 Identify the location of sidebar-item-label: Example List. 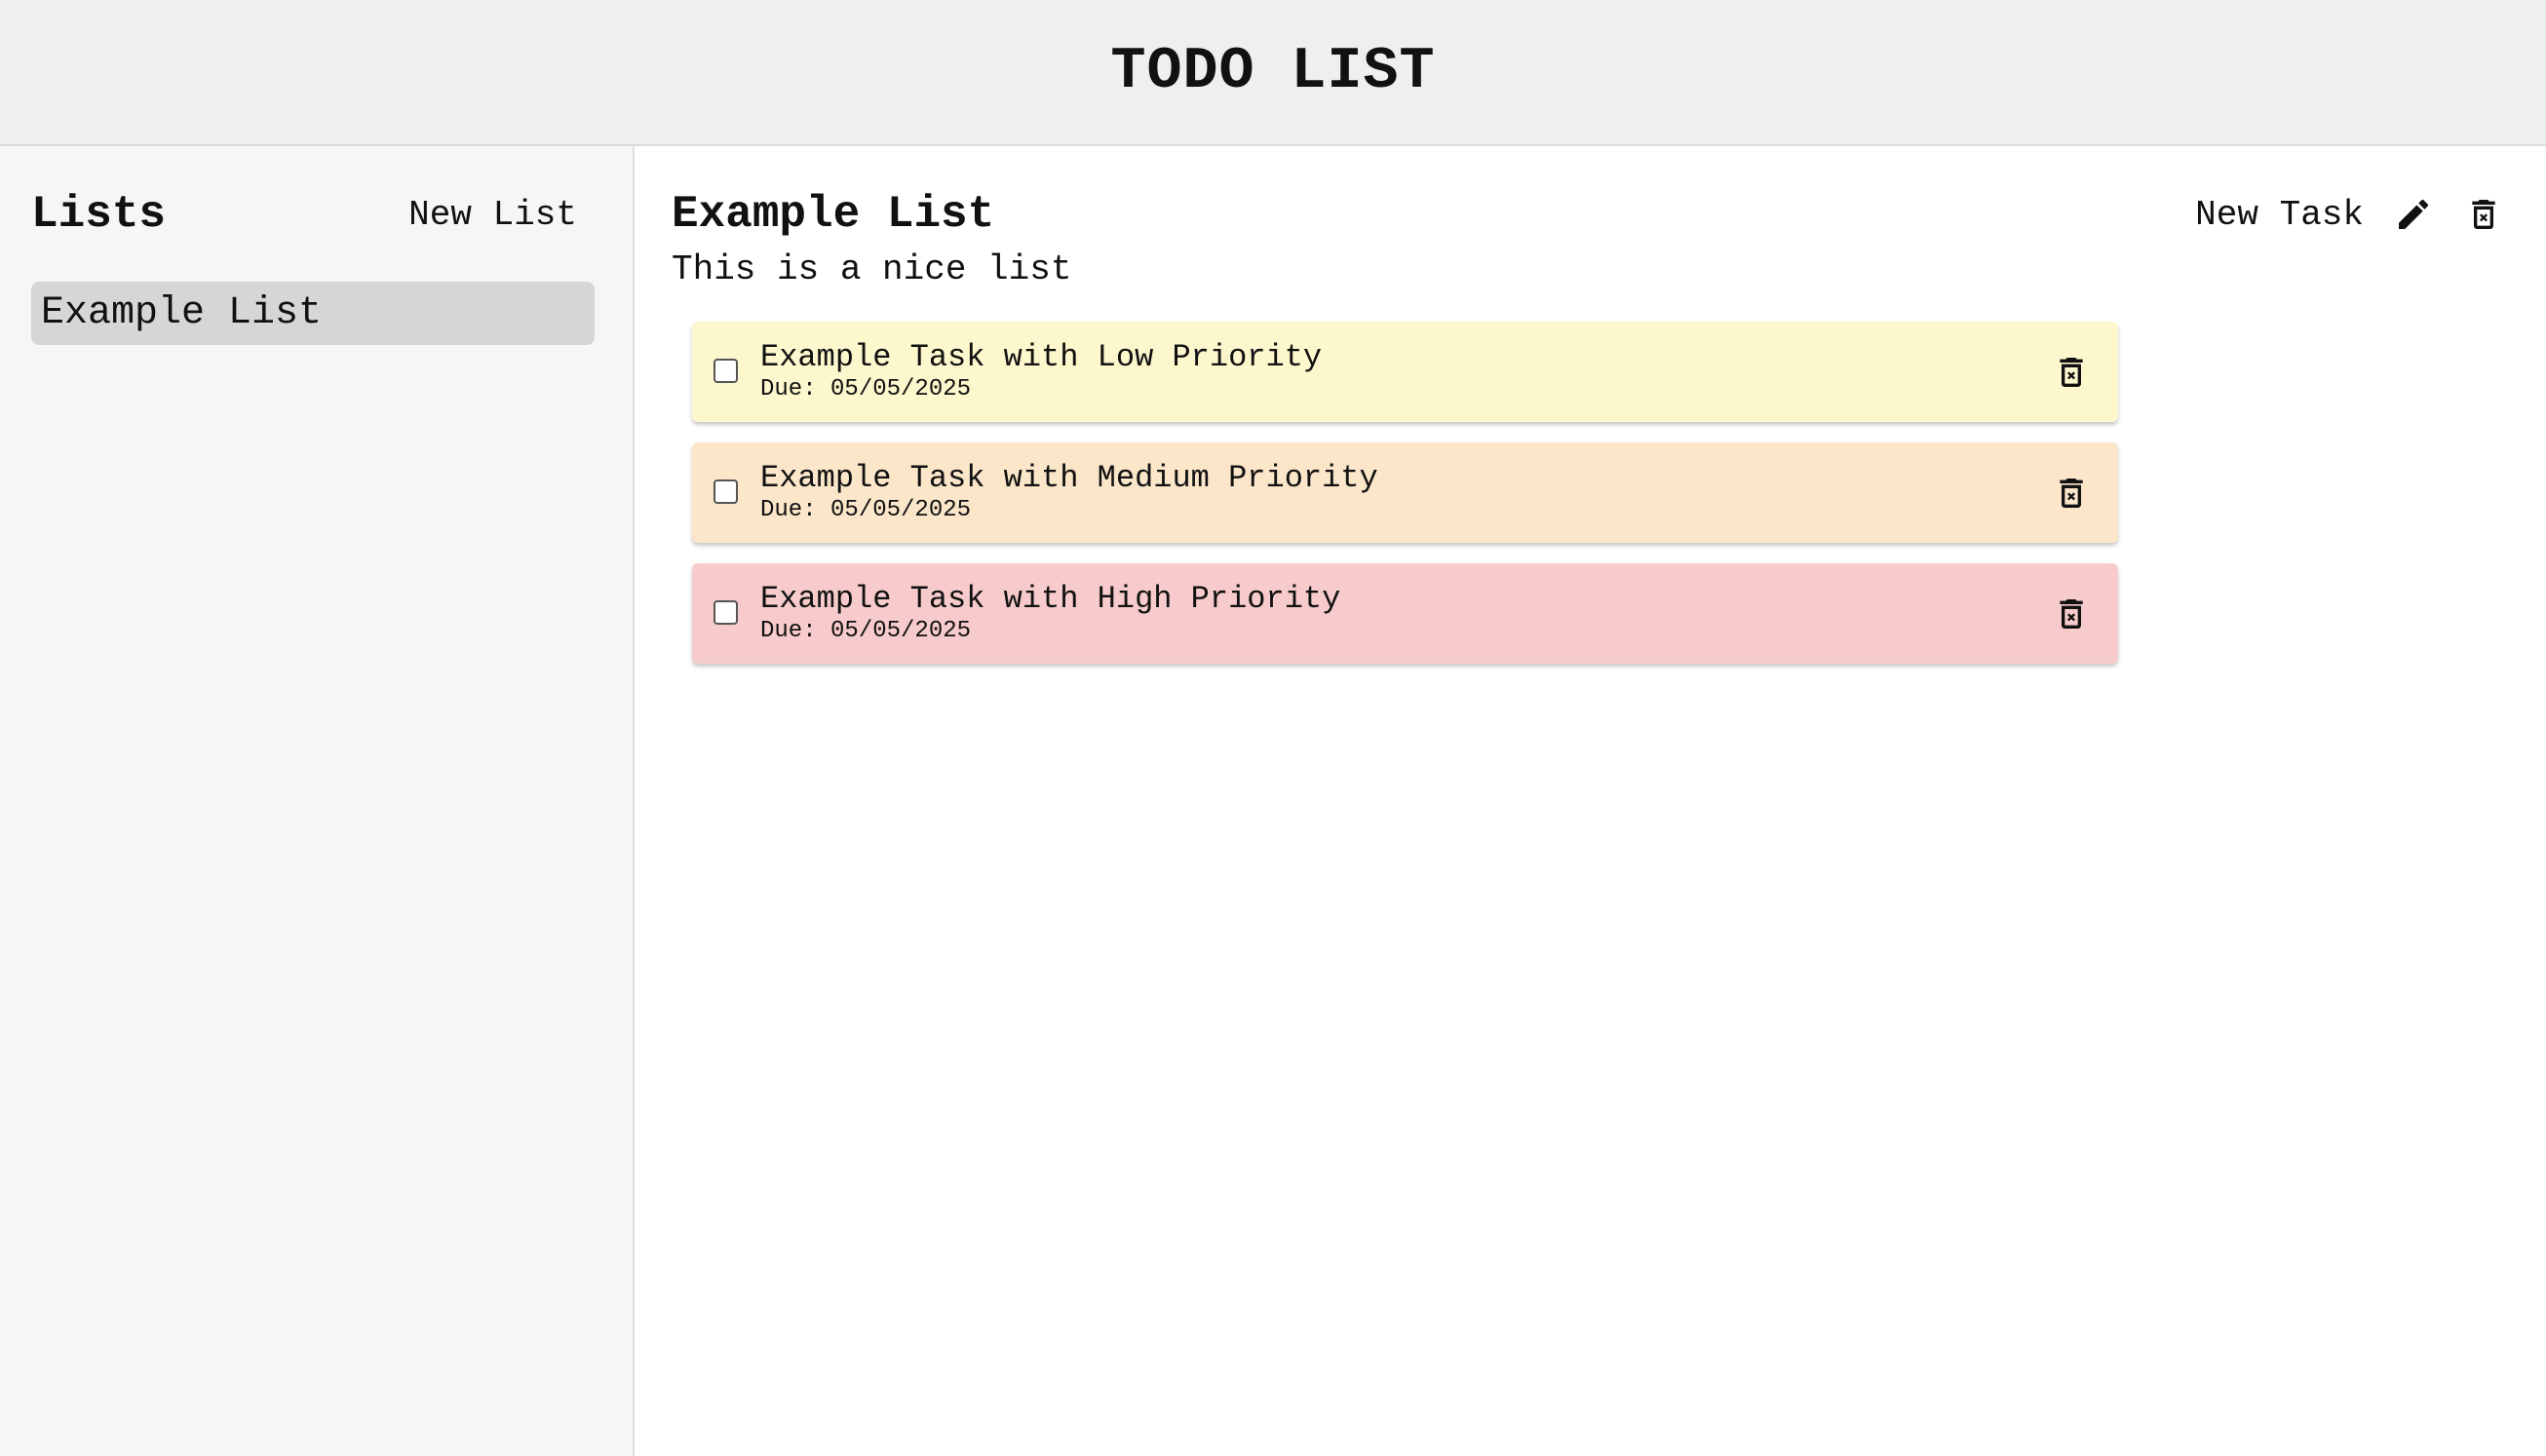
(182, 313).